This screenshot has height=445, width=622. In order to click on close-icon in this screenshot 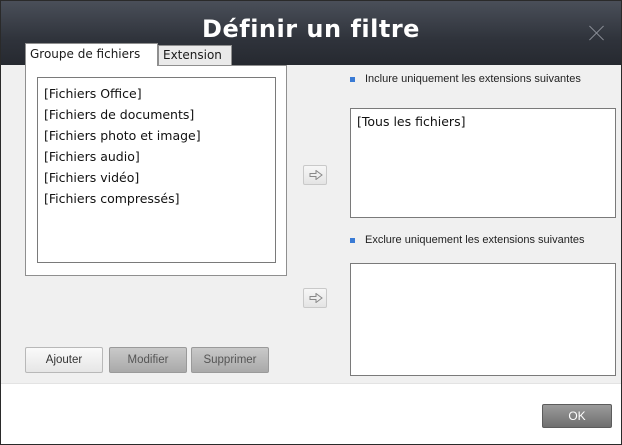, I will do `click(597, 33)`.